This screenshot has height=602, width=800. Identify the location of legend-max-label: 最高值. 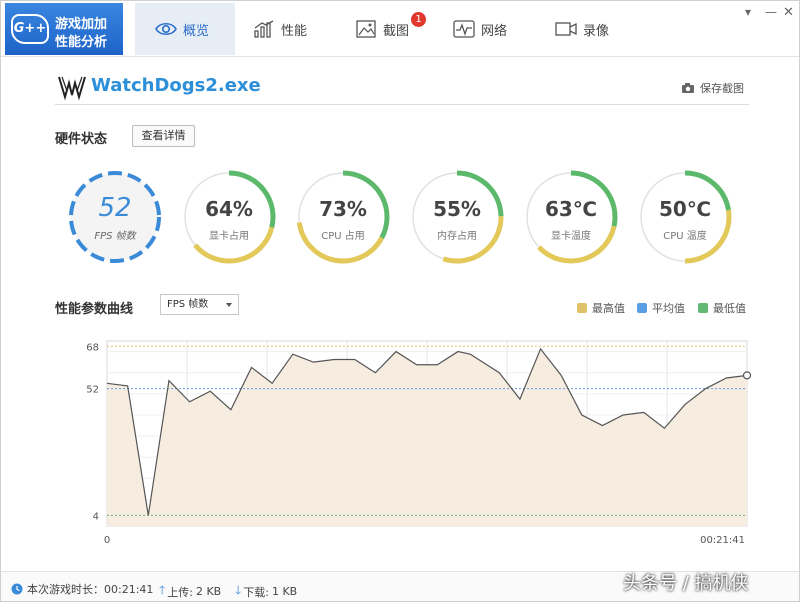
(608, 308).